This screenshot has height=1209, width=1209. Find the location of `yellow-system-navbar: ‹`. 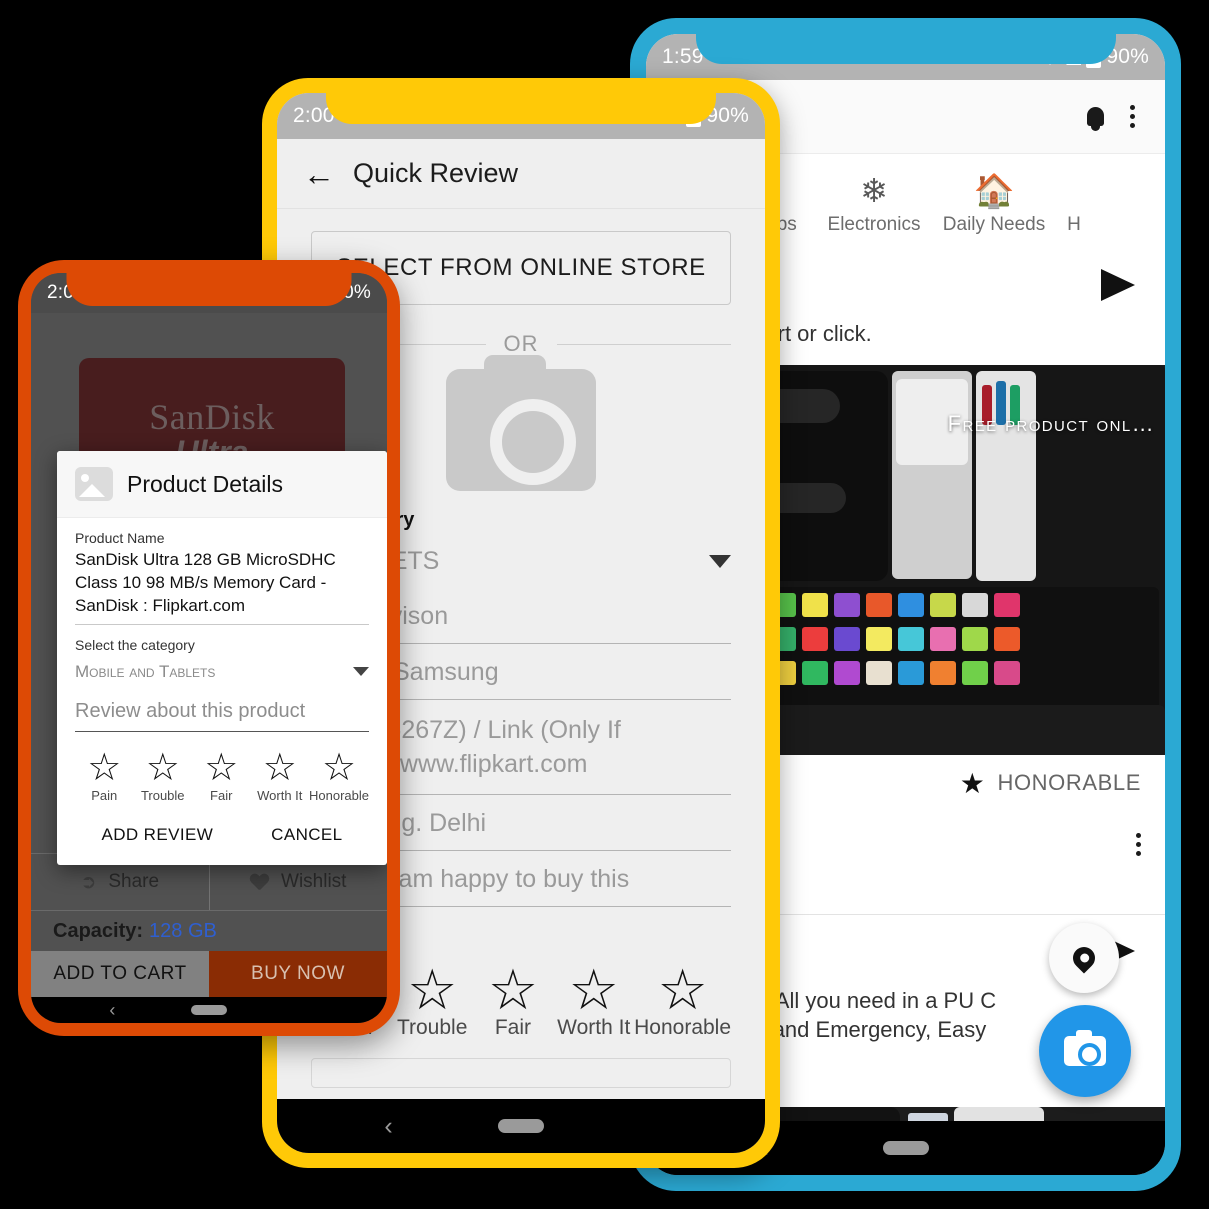

yellow-system-navbar: ‹ is located at coordinates (521, 1126).